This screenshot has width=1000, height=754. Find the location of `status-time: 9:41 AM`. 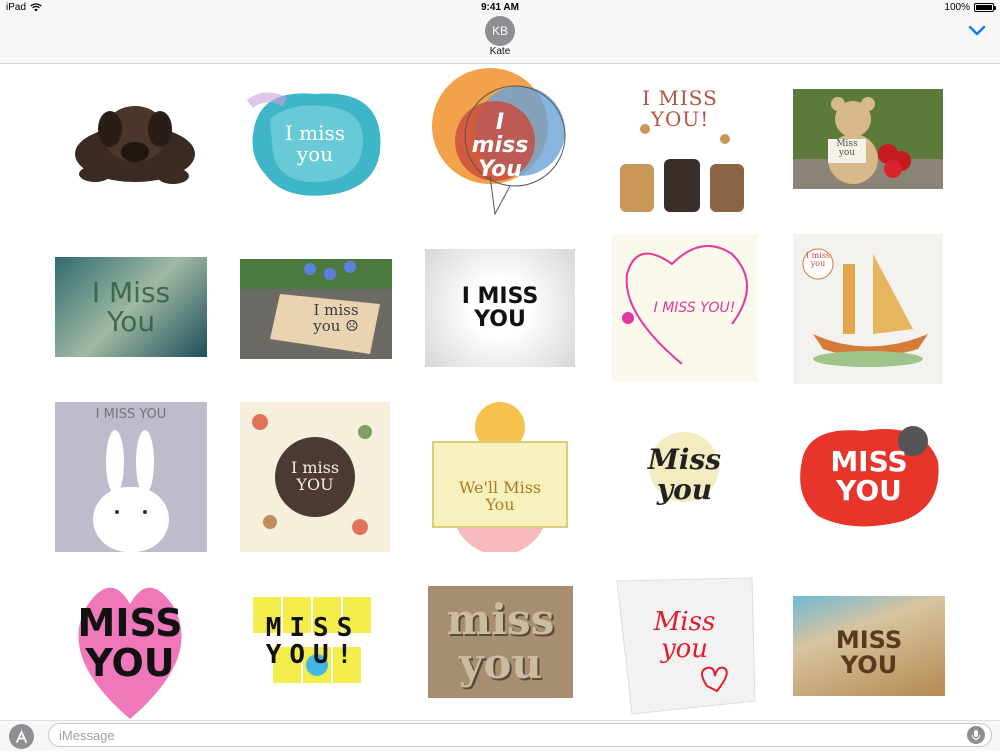

status-time: 9:41 AM is located at coordinates (500, 7).